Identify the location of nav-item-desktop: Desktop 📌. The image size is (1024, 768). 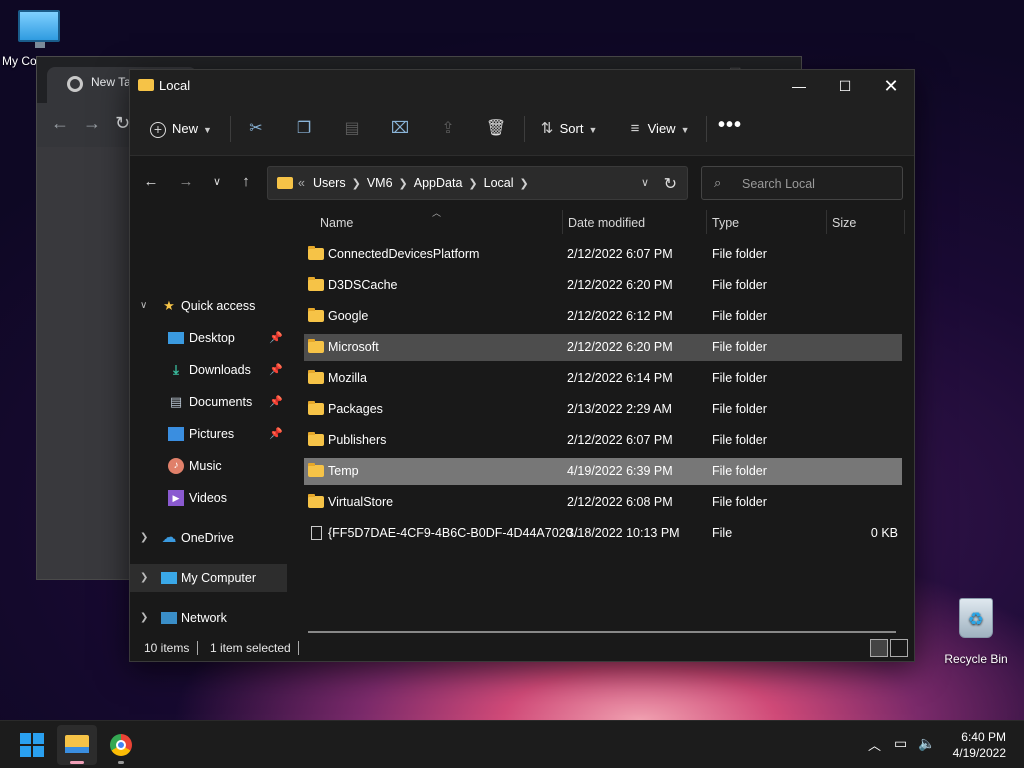
(208, 338).